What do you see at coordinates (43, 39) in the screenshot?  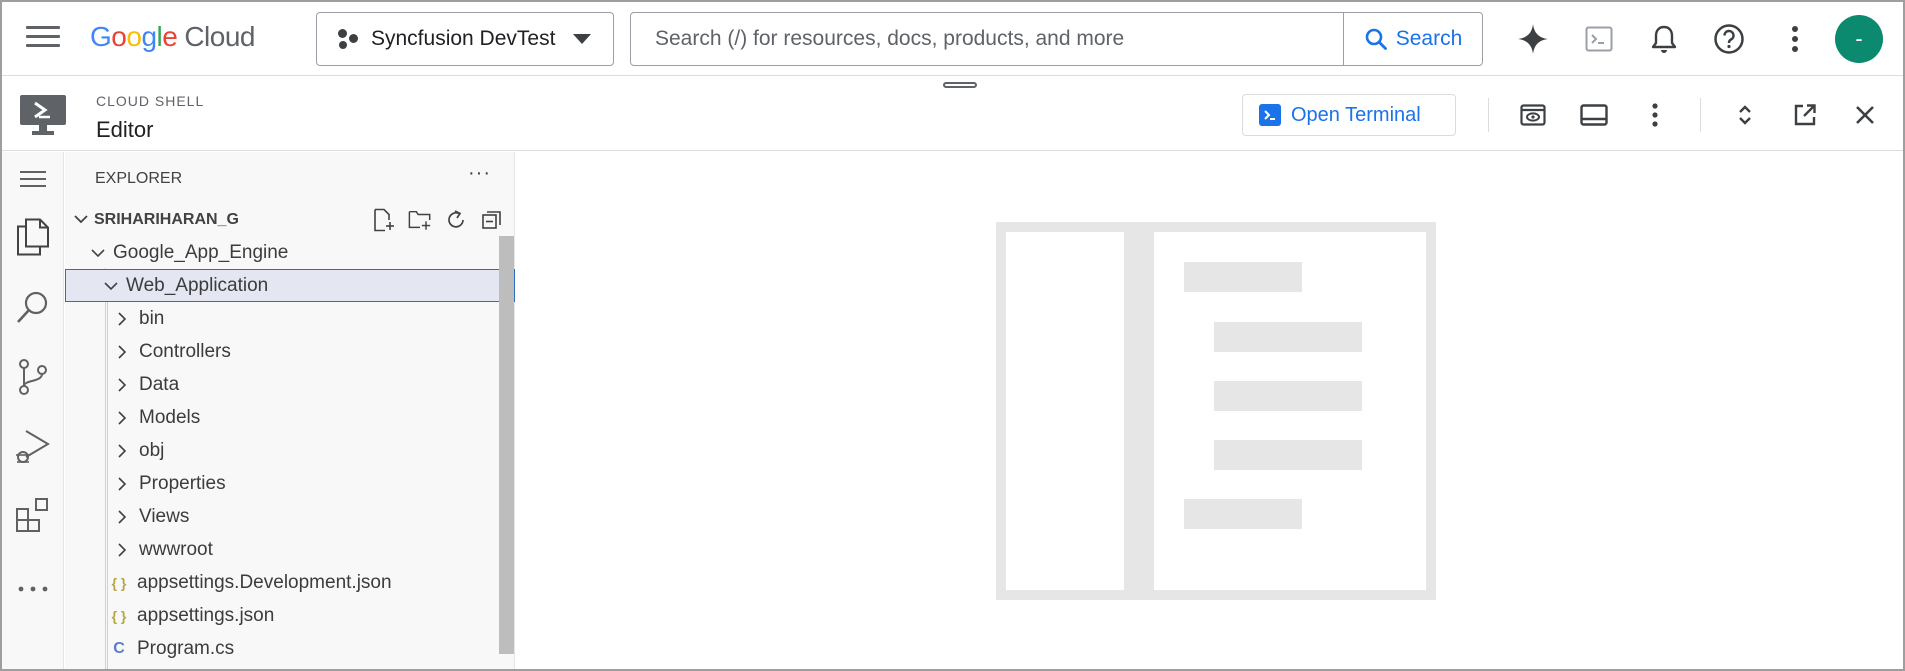 I see `main-menu-icon` at bounding box center [43, 39].